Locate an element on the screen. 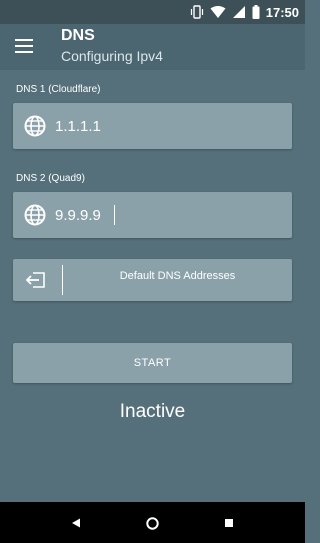  recents-button is located at coordinates (229, 523).